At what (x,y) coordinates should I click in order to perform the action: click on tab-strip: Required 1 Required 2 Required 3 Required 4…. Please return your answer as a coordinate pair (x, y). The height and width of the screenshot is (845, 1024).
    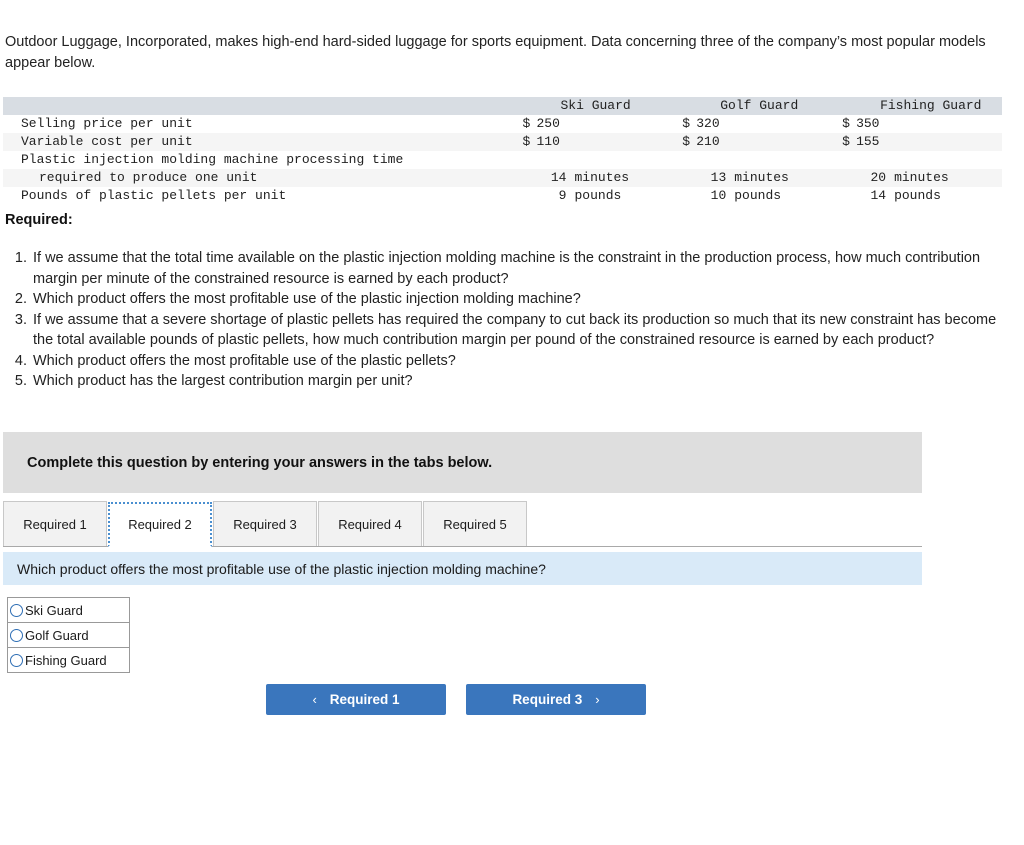
    Looking at the image, I should click on (462, 524).